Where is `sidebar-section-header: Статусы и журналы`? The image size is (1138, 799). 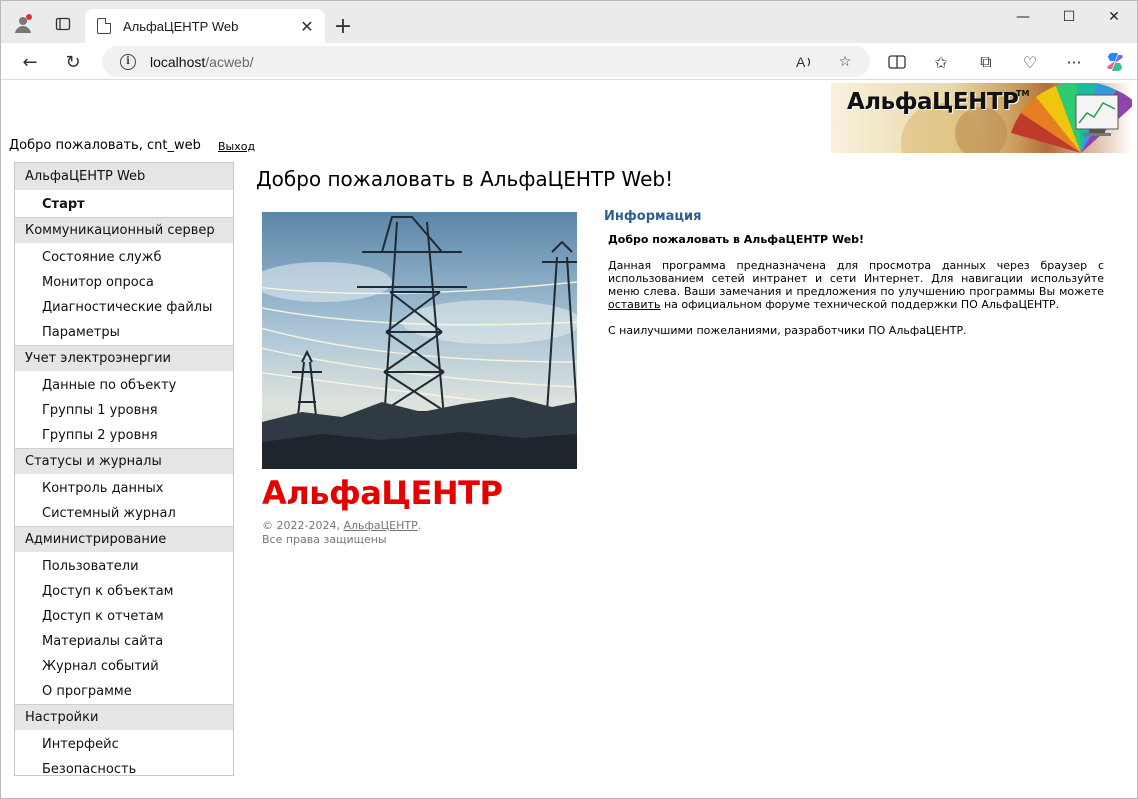 sidebar-section-header: Статусы и журналы is located at coordinates (124, 461).